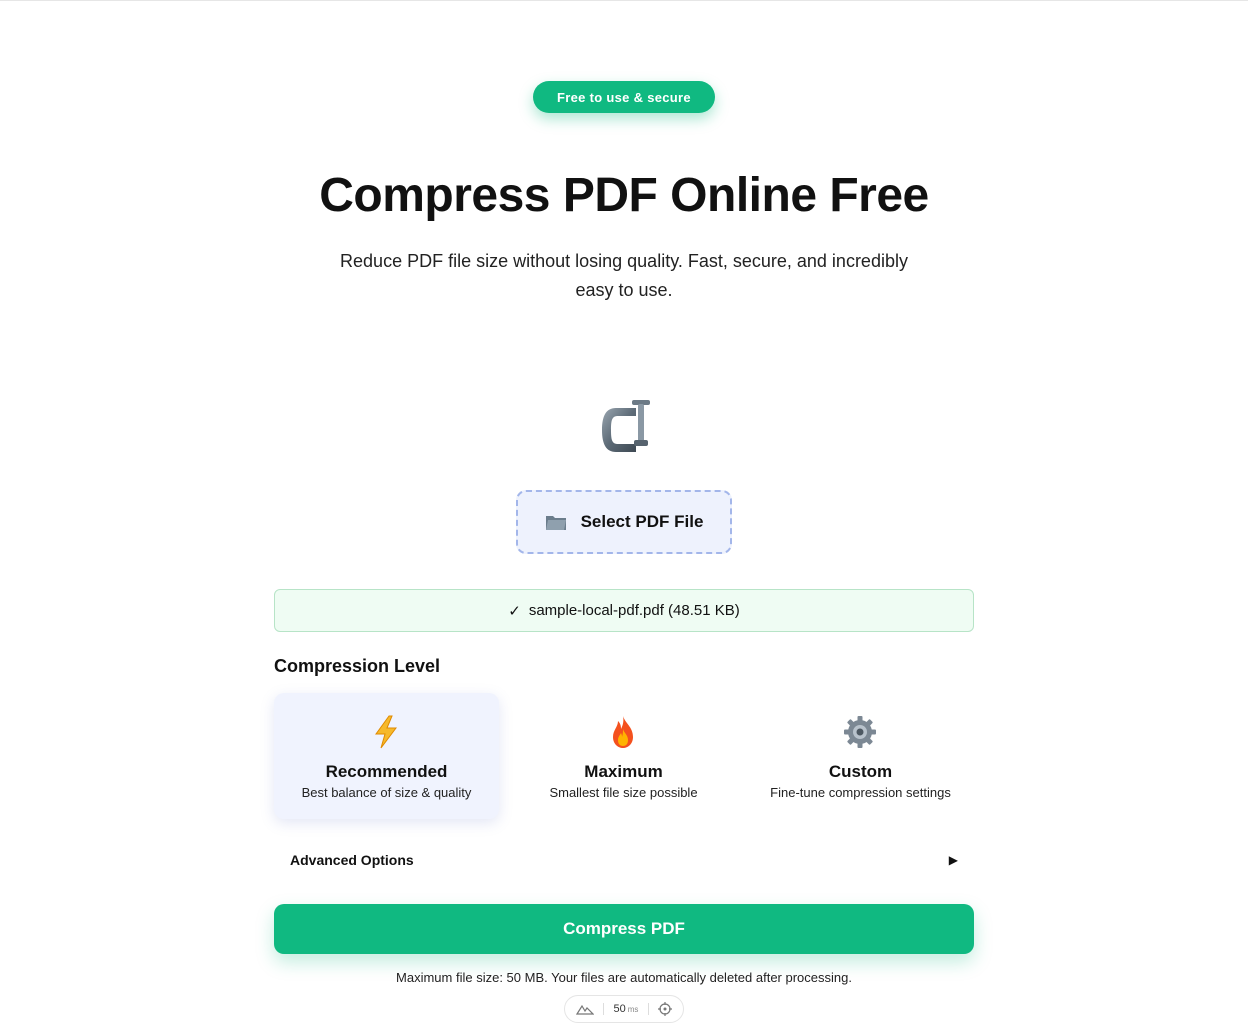  What do you see at coordinates (514, 611) in the screenshot?
I see `check-icon: ✓` at bounding box center [514, 611].